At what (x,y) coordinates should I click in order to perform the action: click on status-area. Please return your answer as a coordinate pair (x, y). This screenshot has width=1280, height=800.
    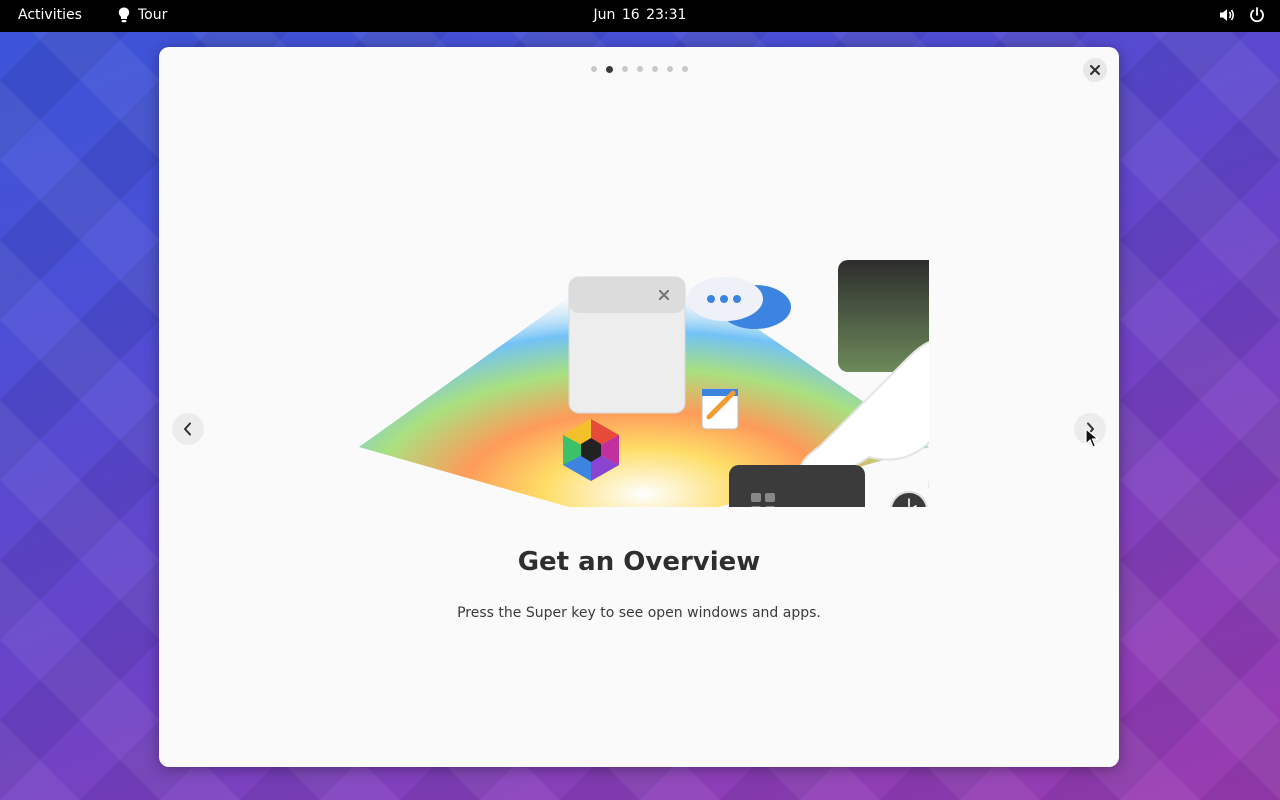
    Looking at the image, I should click on (1242, 15).